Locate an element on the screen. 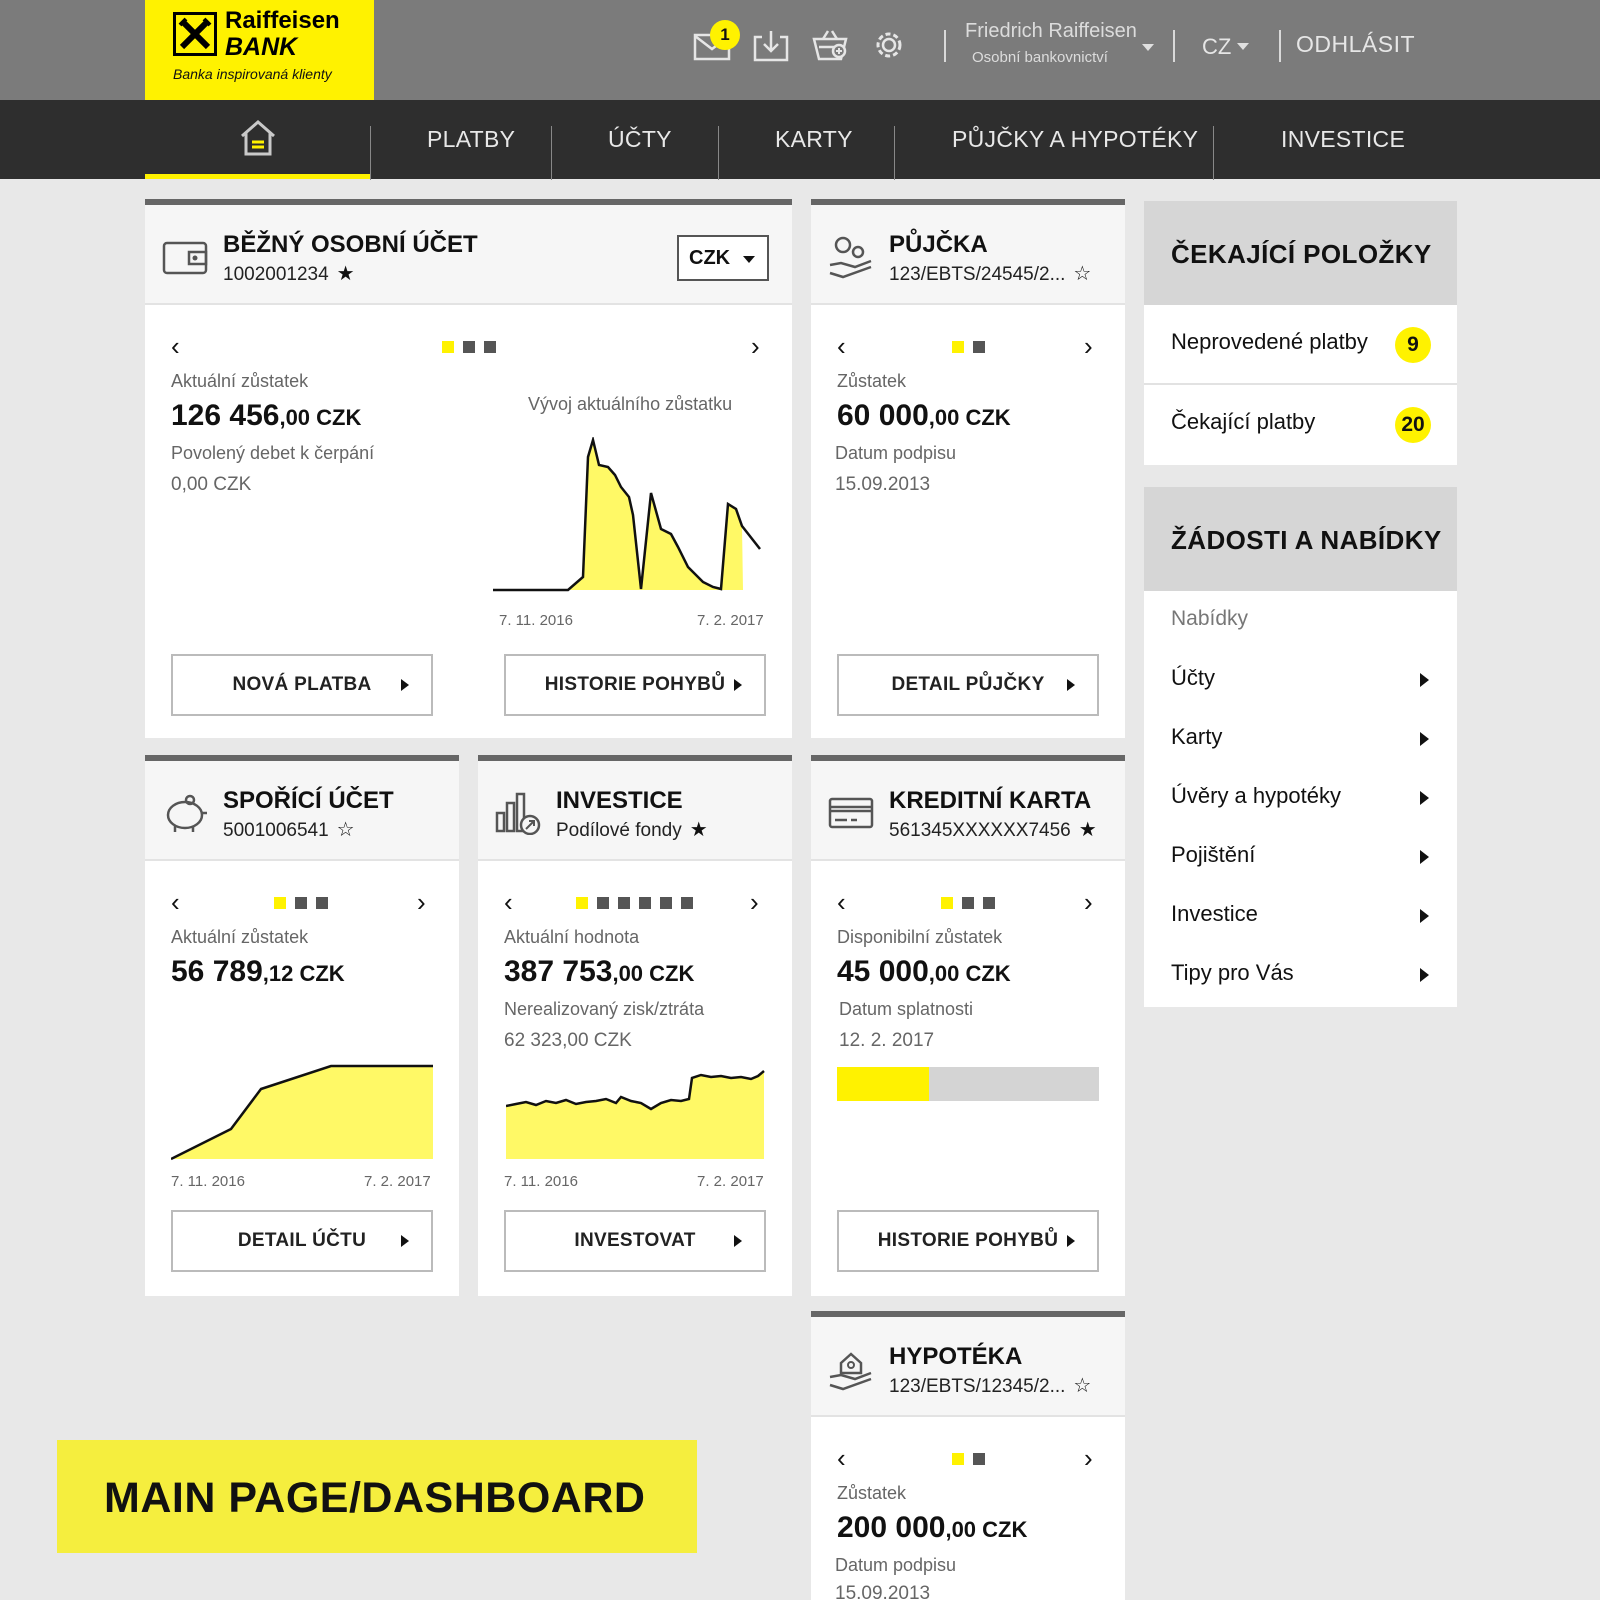 The image size is (1600, 1600). offer-item-investice: Investice is located at coordinates (1300, 916).